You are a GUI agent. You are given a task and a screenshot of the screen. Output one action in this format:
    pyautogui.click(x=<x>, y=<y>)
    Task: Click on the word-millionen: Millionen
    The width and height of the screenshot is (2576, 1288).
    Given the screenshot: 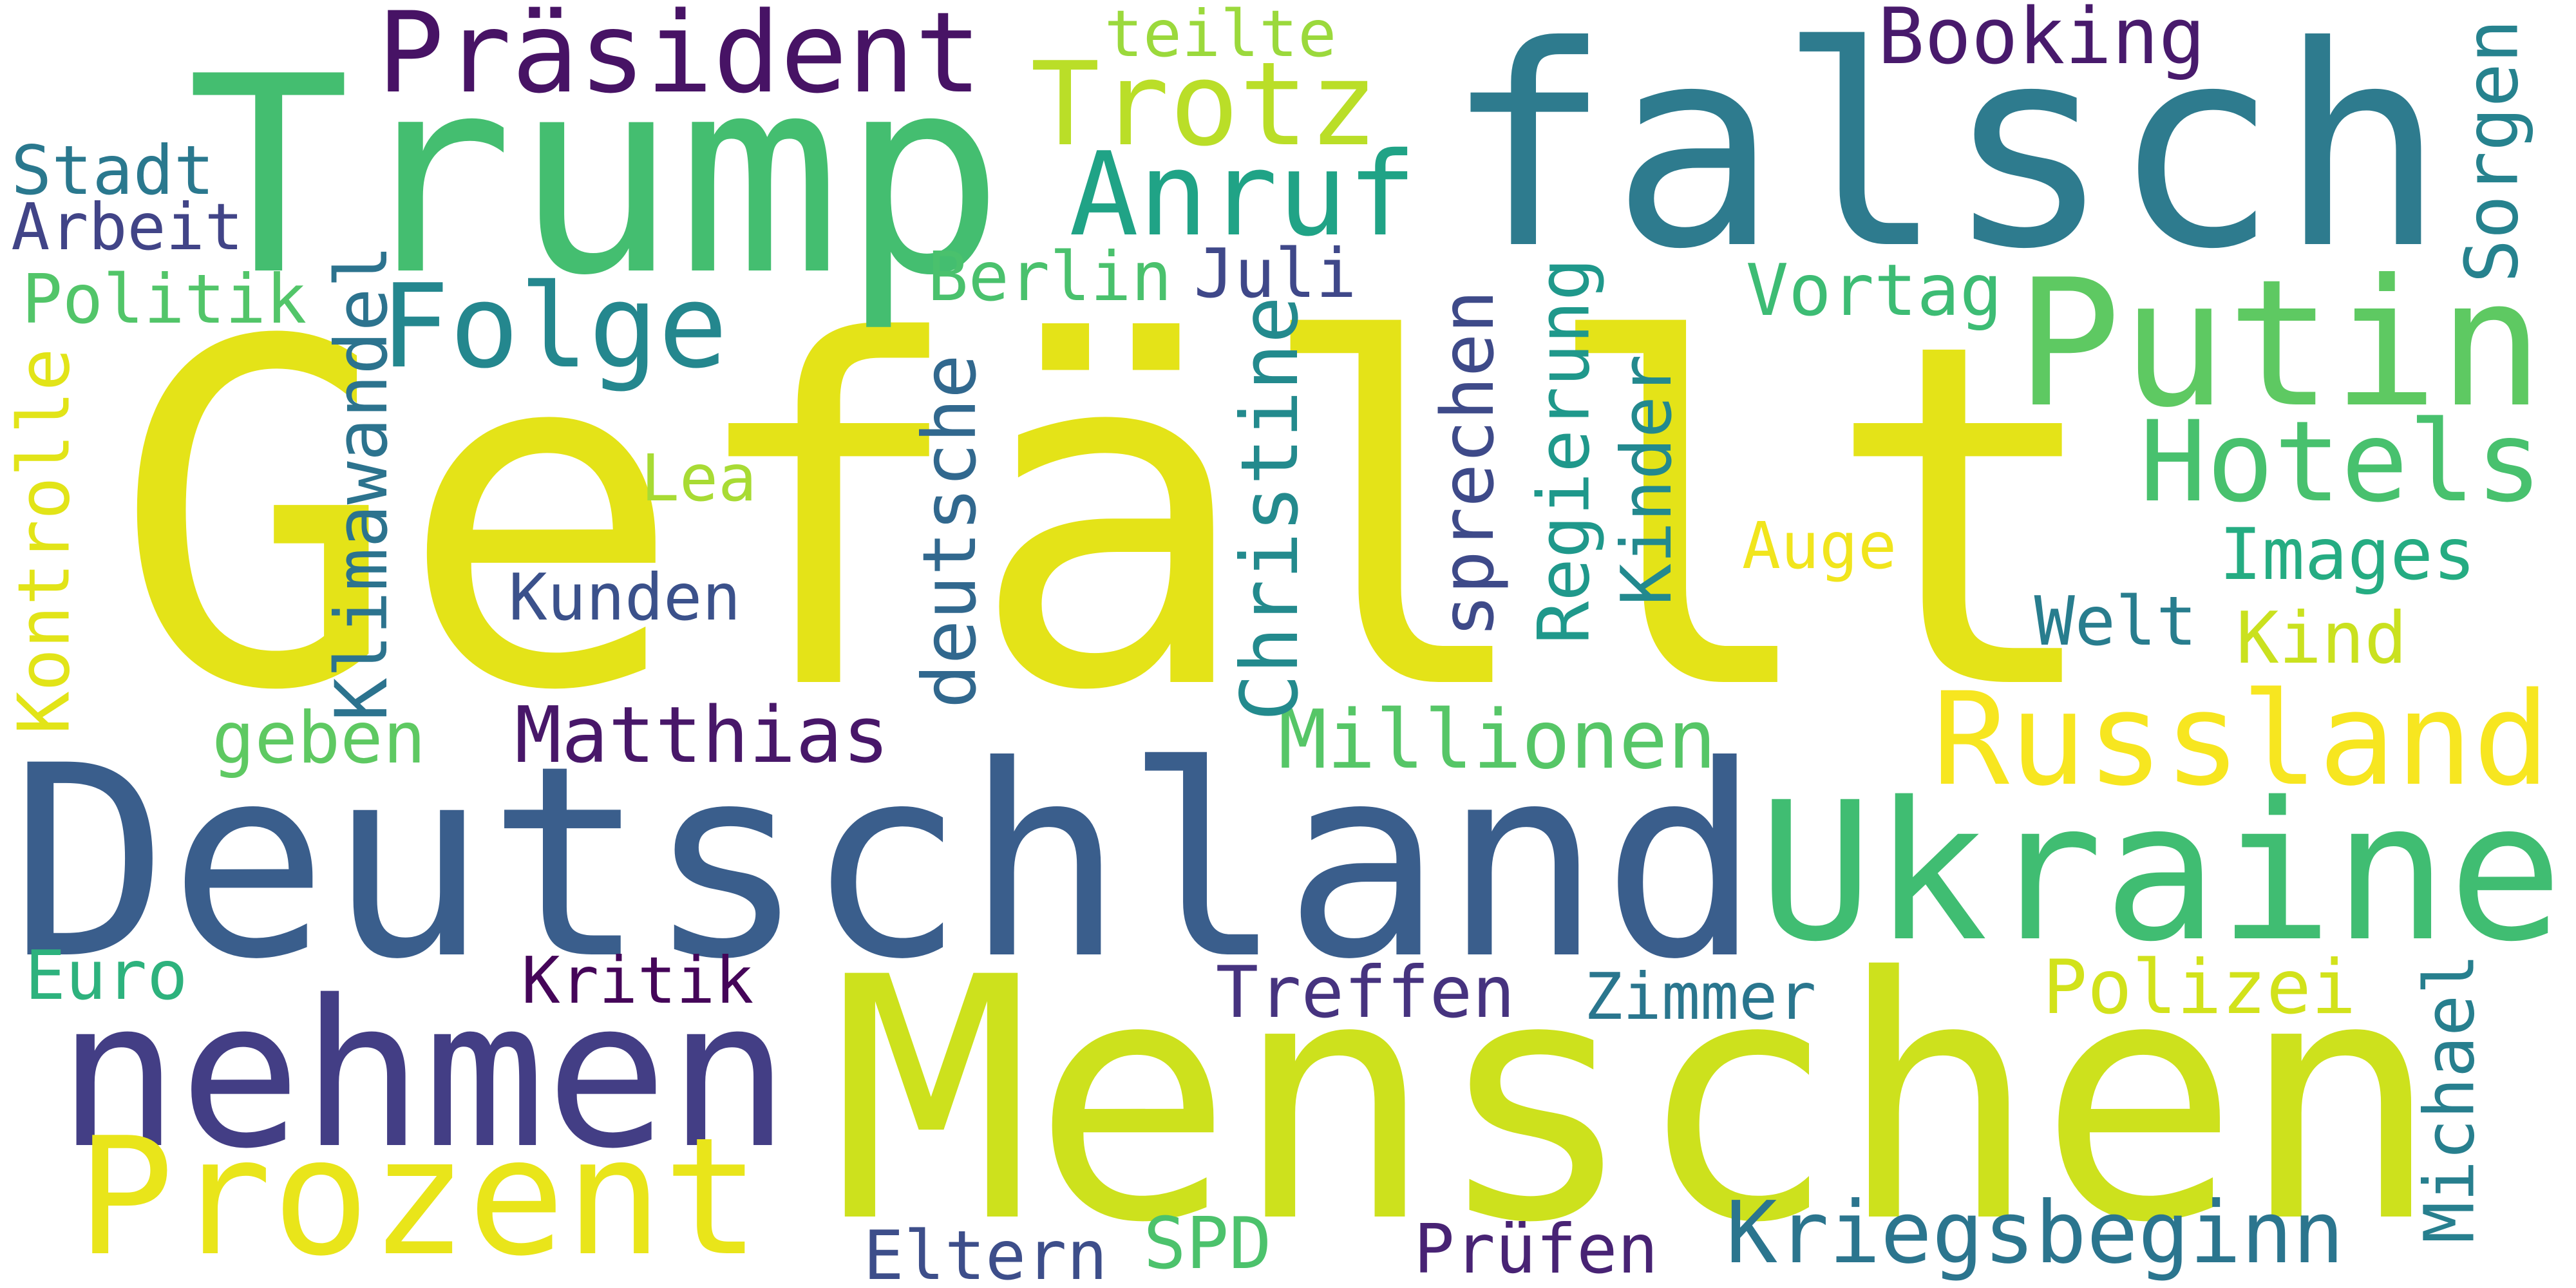 What is the action you would take?
    pyautogui.click(x=1498, y=741)
    